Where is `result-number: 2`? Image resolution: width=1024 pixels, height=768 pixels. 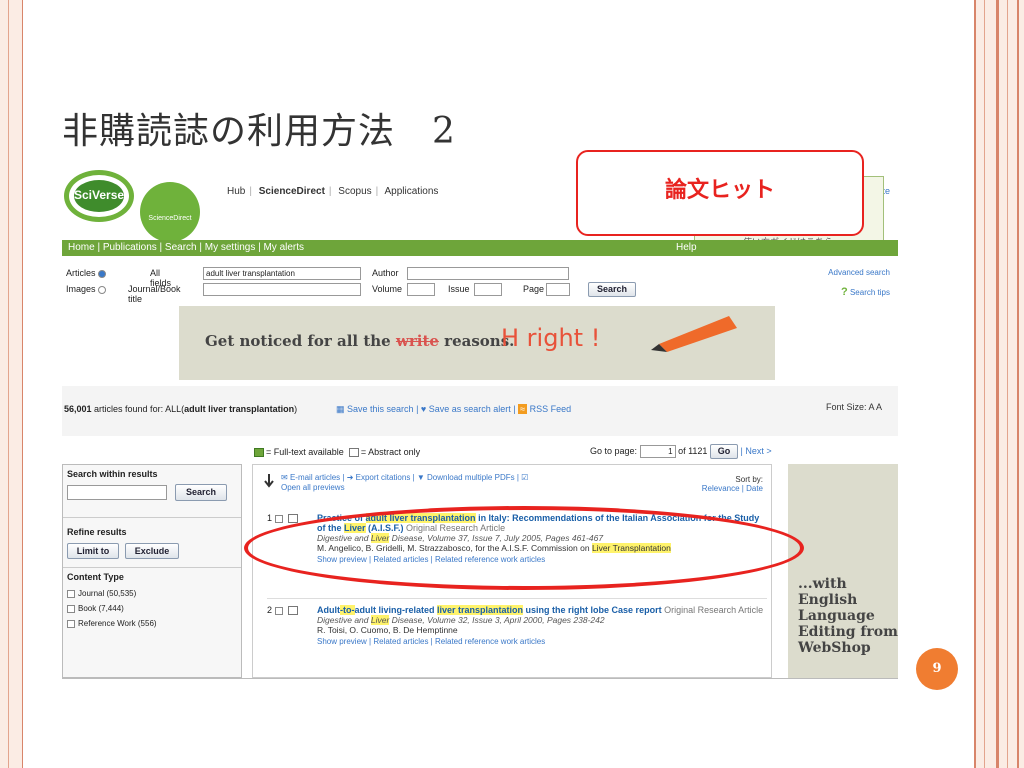
result-number: 2 is located at coordinates (270, 610).